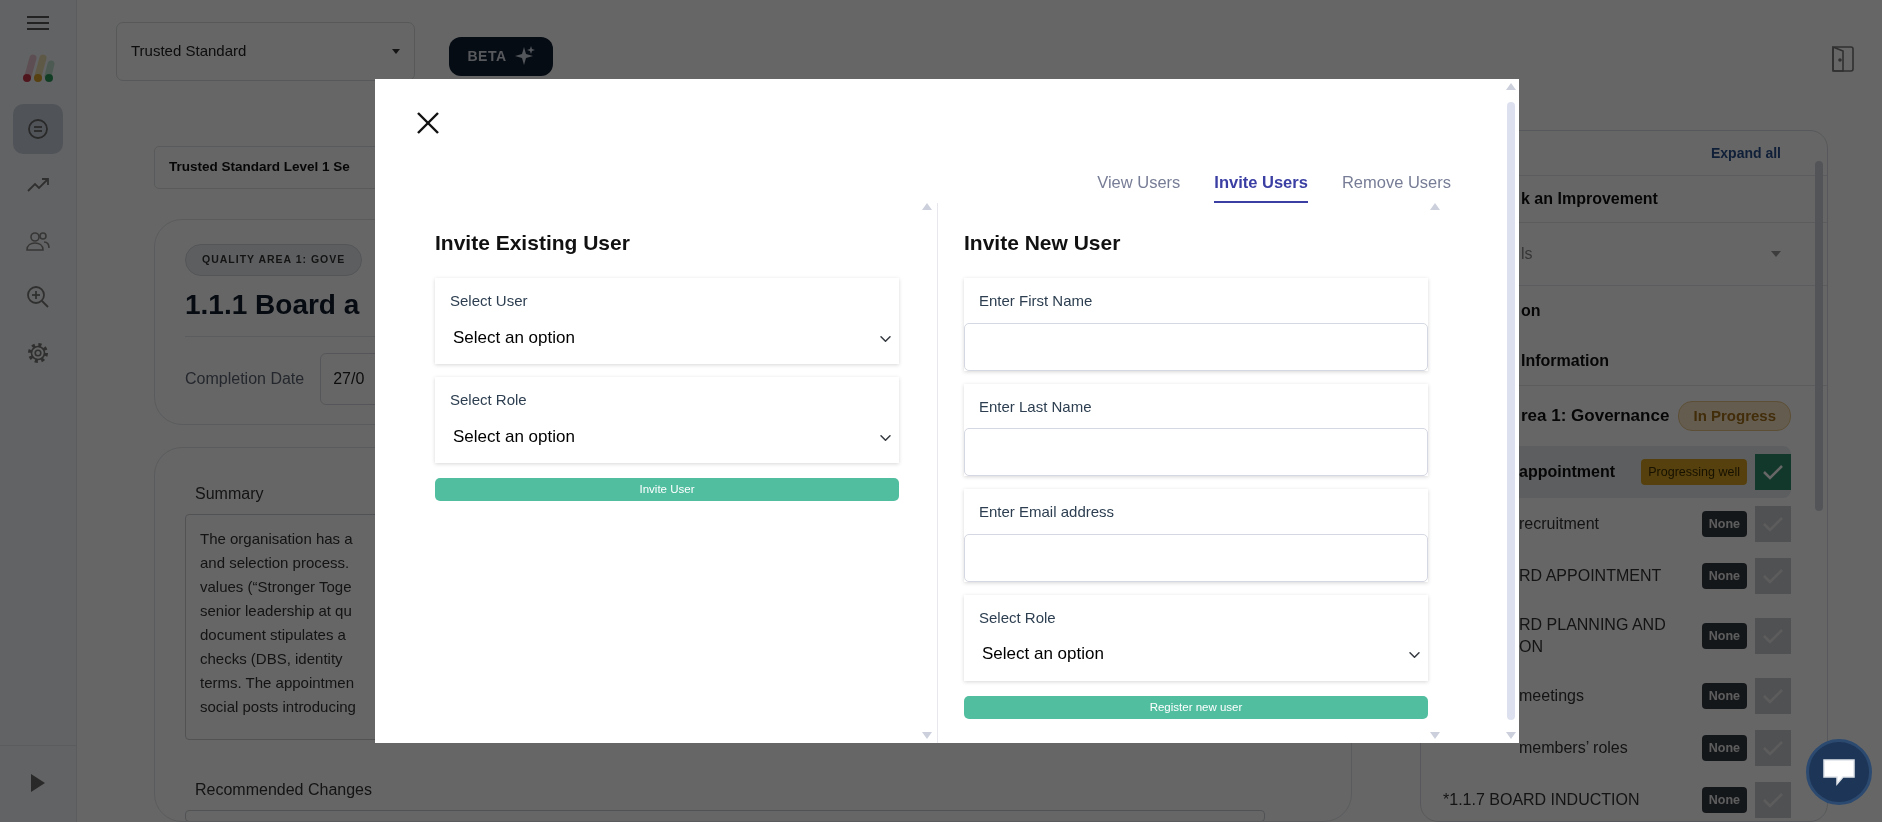  I want to click on section-link: Information, so click(1565, 360).